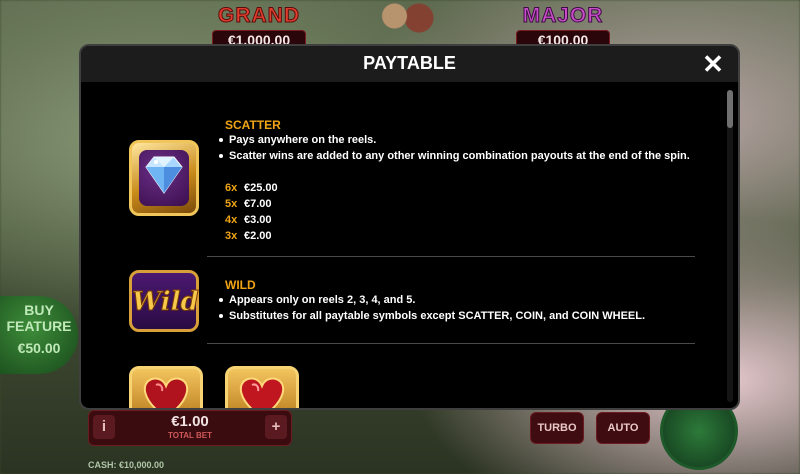  I want to click on increase-bet-button: +, so click(276, 427).